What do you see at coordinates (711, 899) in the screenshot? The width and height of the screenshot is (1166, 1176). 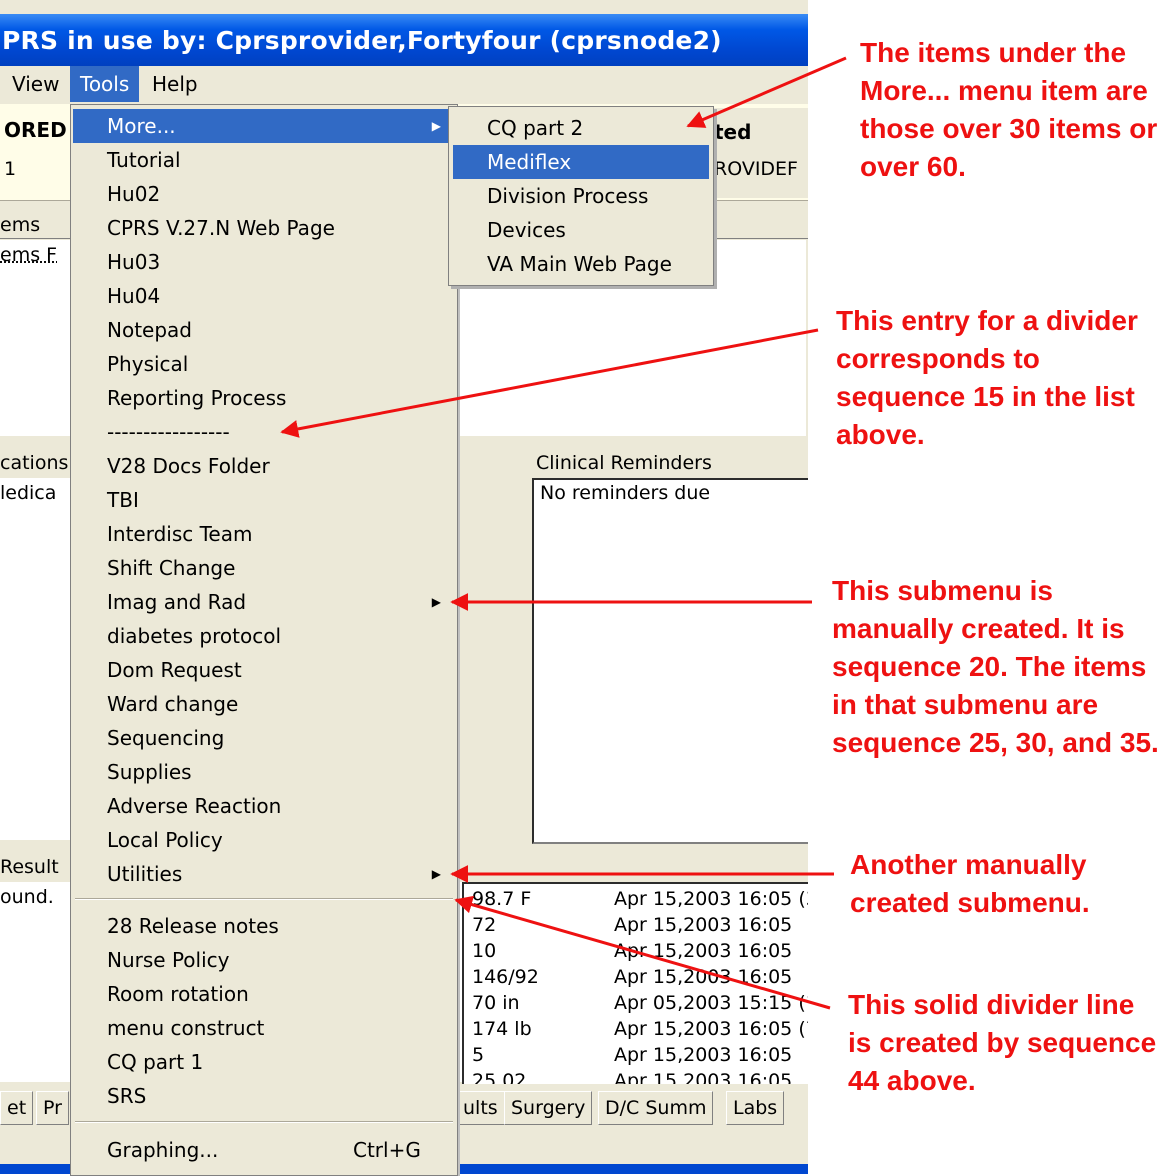 I see `vital-date: Apr 15,2003 16:05 (3` at bounding box center [711, 899].